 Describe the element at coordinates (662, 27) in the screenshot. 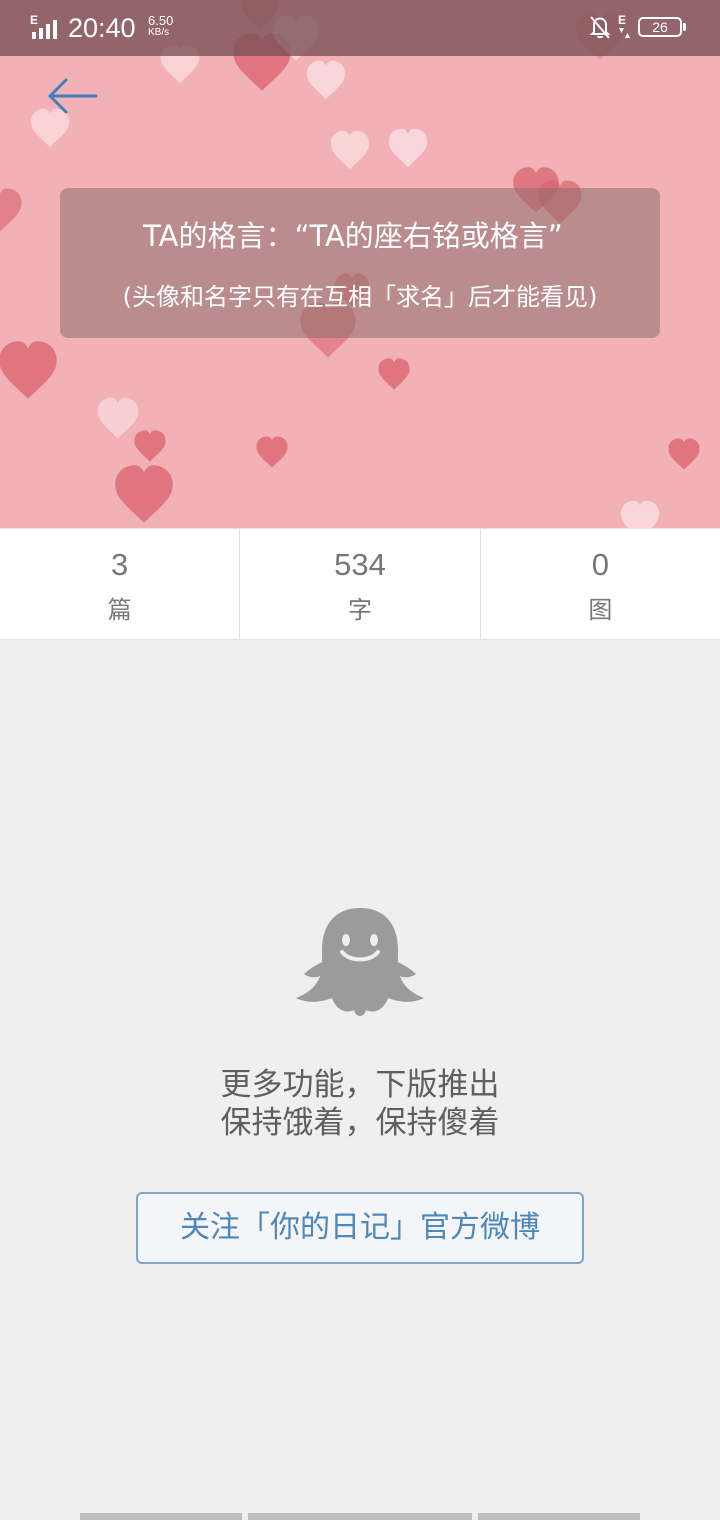

I see `battery-icon: 26` at that location.